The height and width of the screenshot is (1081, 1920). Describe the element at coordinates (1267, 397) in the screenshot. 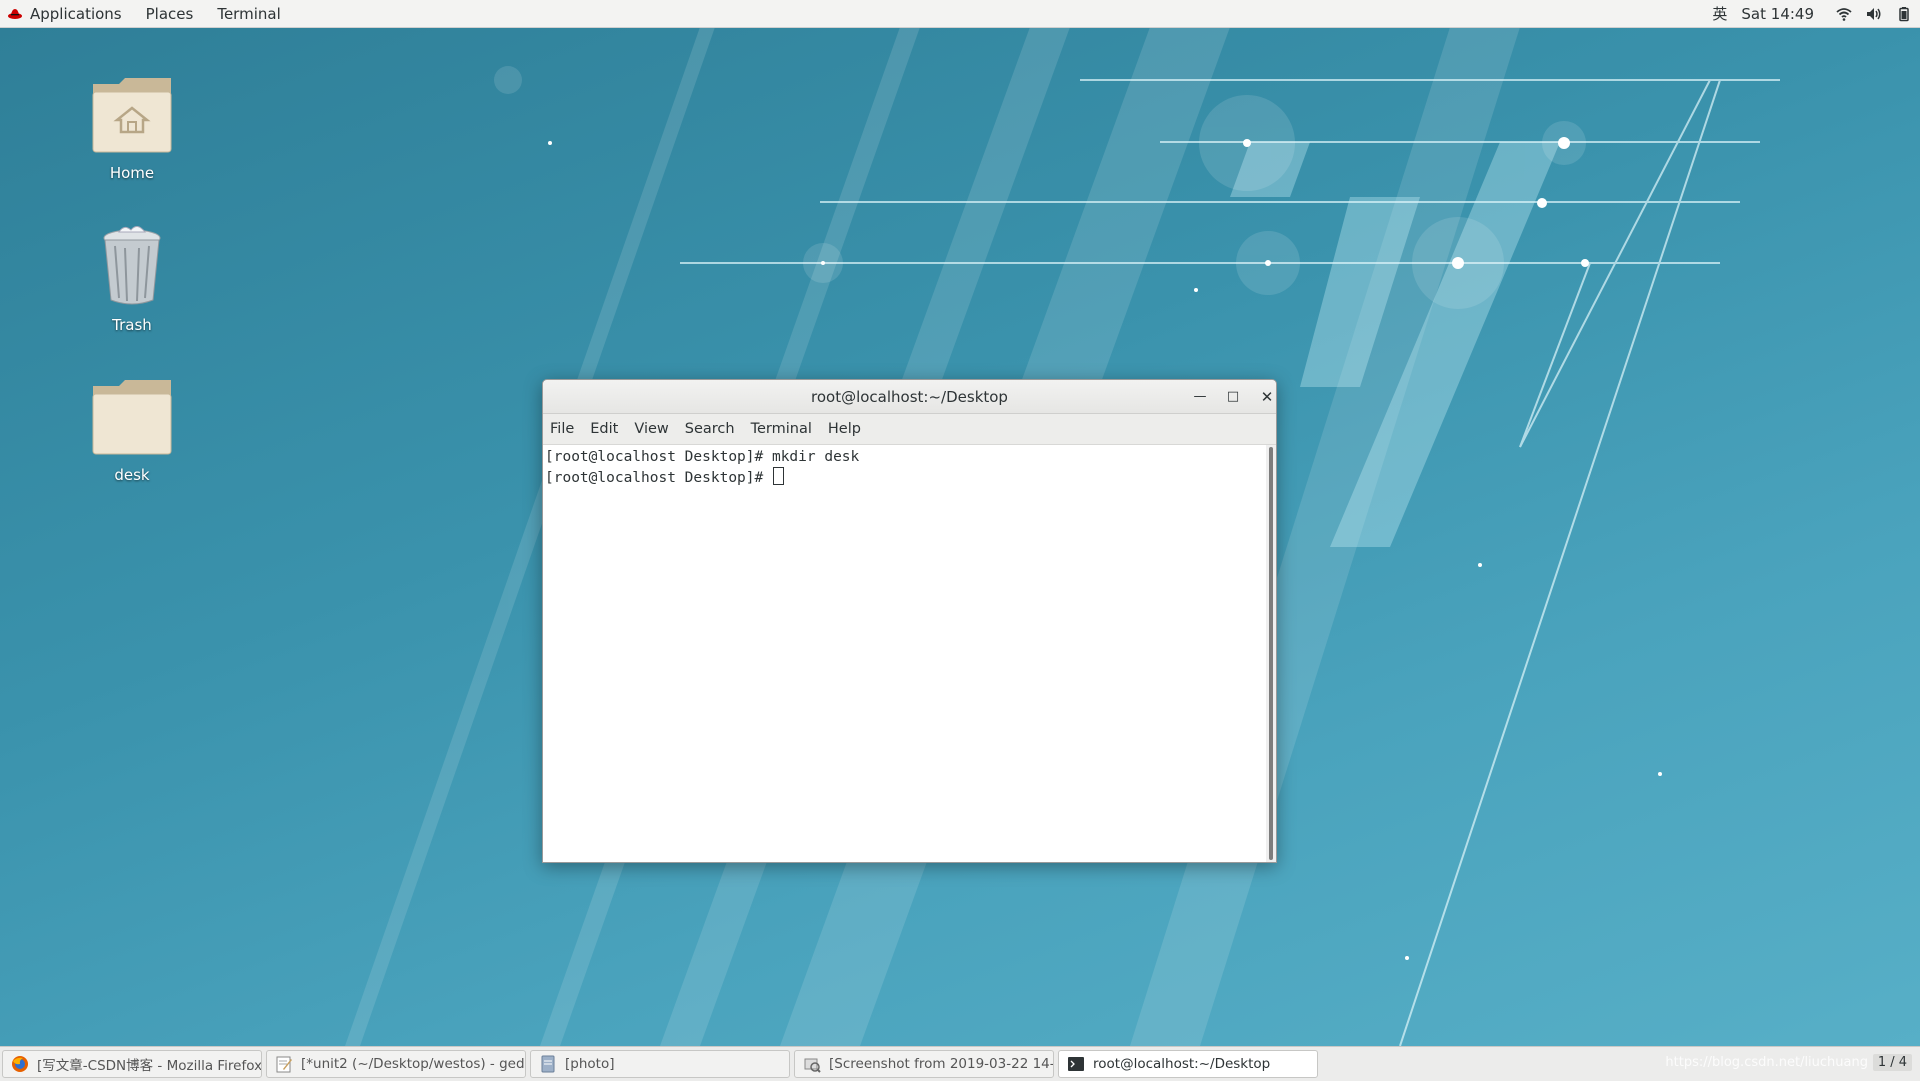

I see `close-button: ✕` at that location.